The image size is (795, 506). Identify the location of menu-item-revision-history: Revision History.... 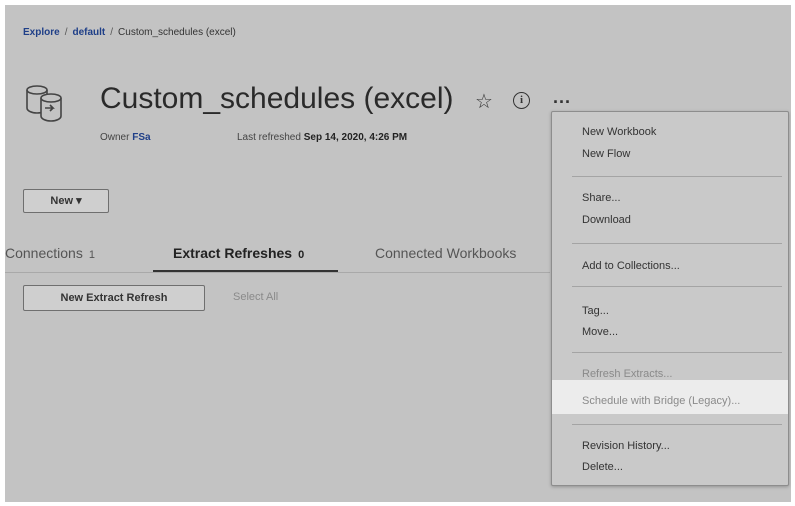
(626, 446).